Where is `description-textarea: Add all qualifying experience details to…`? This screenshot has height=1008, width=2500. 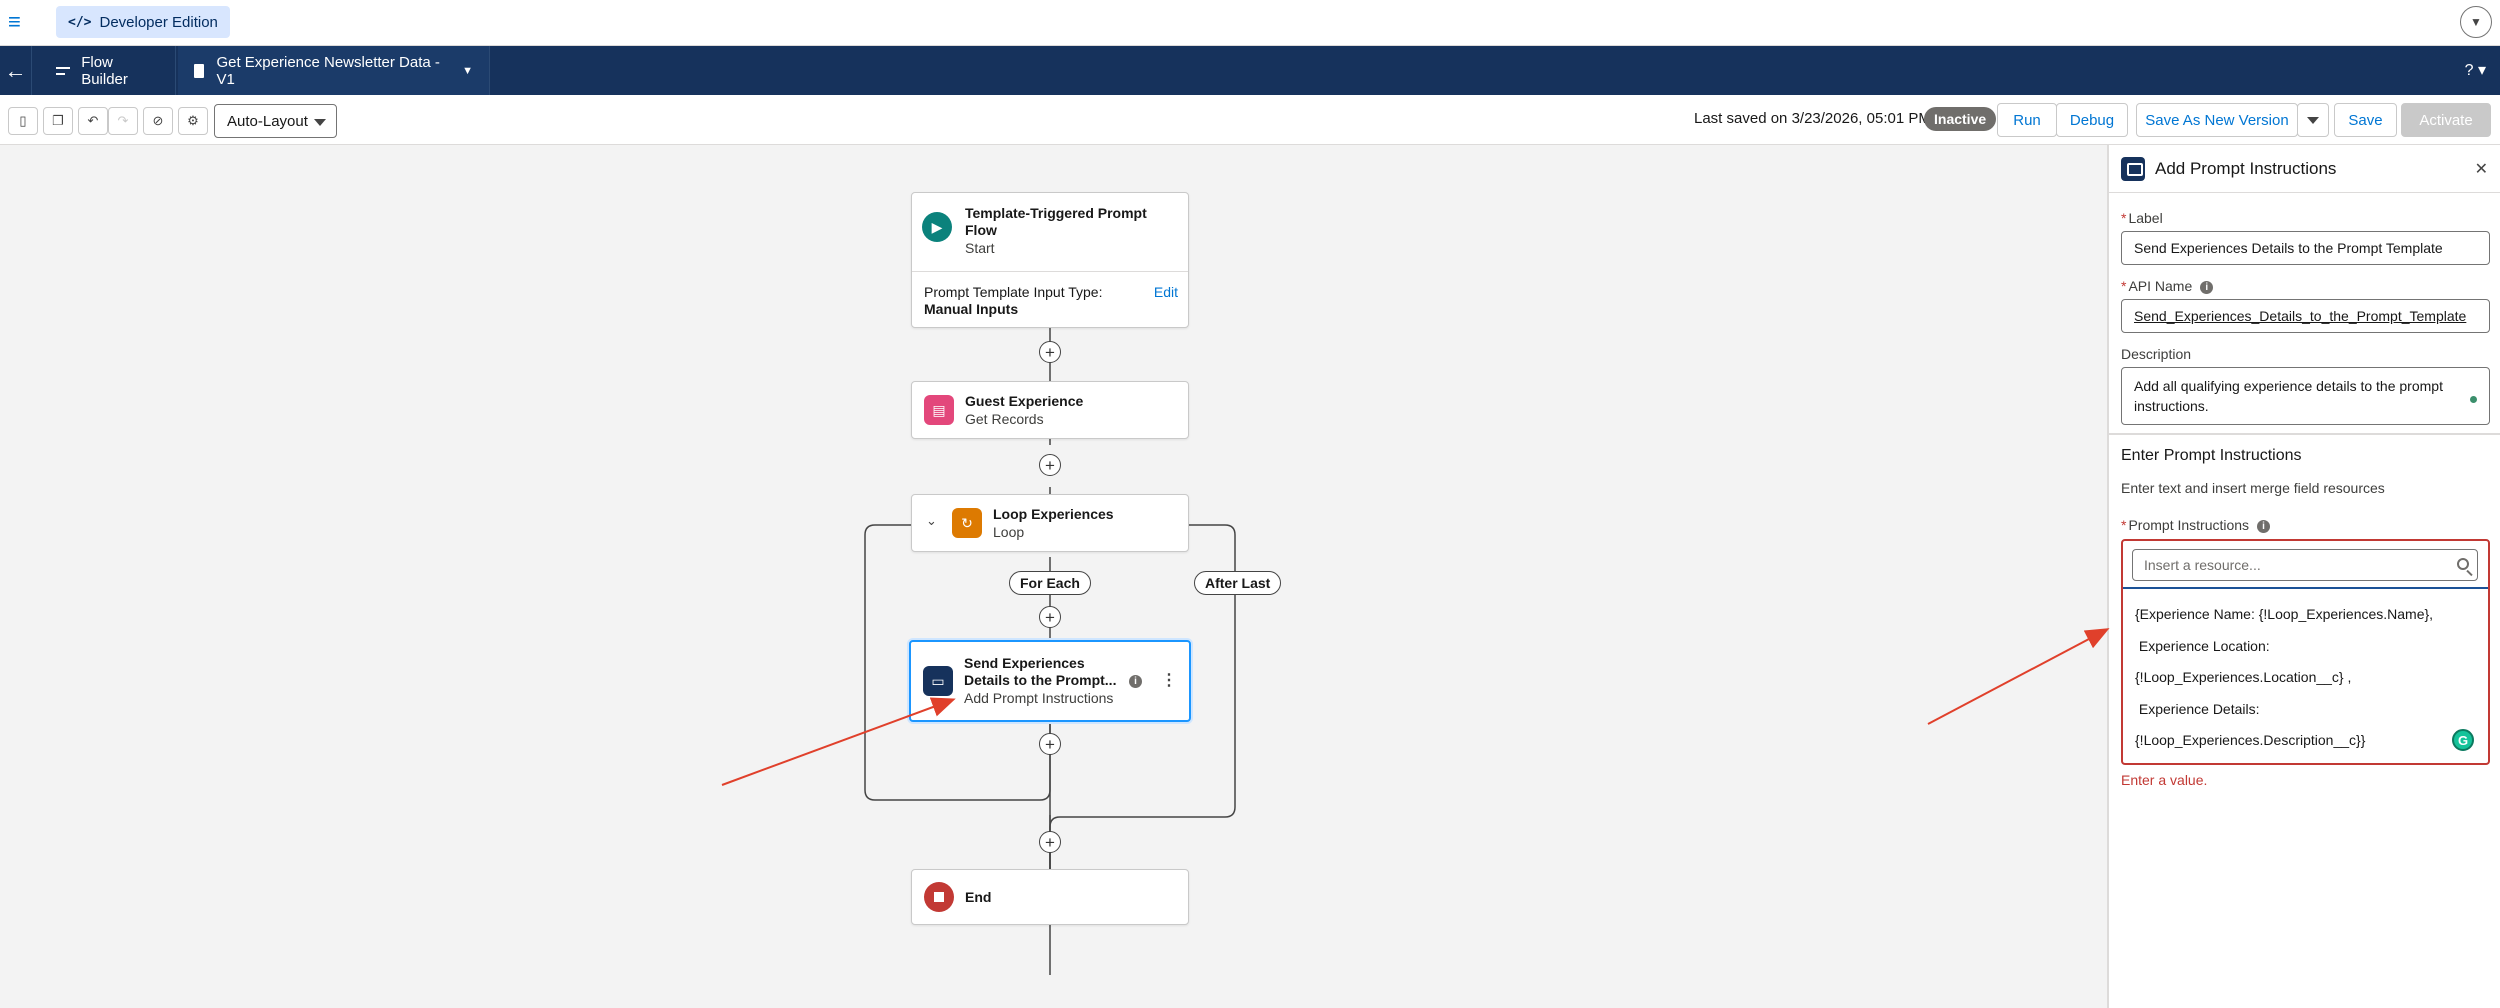
description-textarea: Add all qualifying experience details to… is located at coordinates (2305, 396).